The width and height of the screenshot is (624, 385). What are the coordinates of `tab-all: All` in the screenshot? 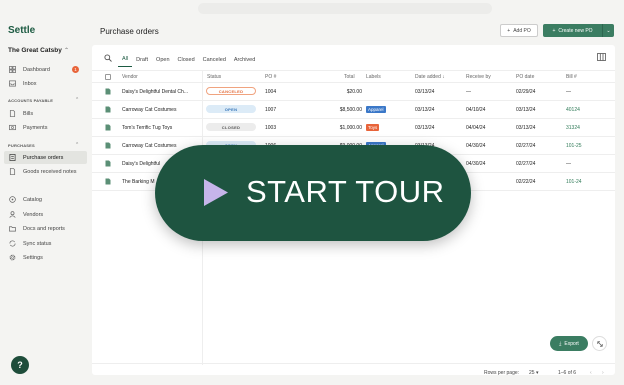 It's located at (125, 59).